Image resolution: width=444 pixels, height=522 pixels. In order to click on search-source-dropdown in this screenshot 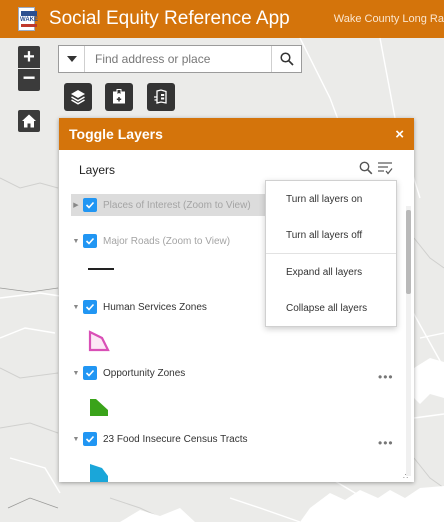, I will do `click(72, 59)`.